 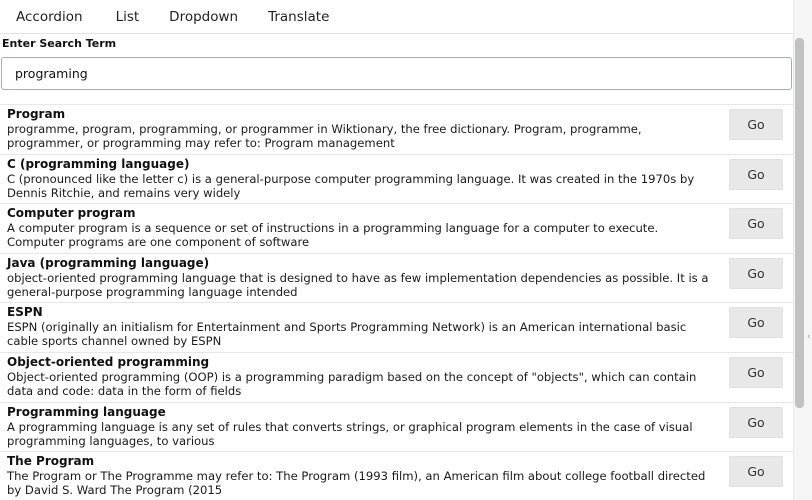 What do you see at coordinates (298, 17) in the screenshot?
I see `nav-item-translate: Translate` at bounding box center [298, 17].